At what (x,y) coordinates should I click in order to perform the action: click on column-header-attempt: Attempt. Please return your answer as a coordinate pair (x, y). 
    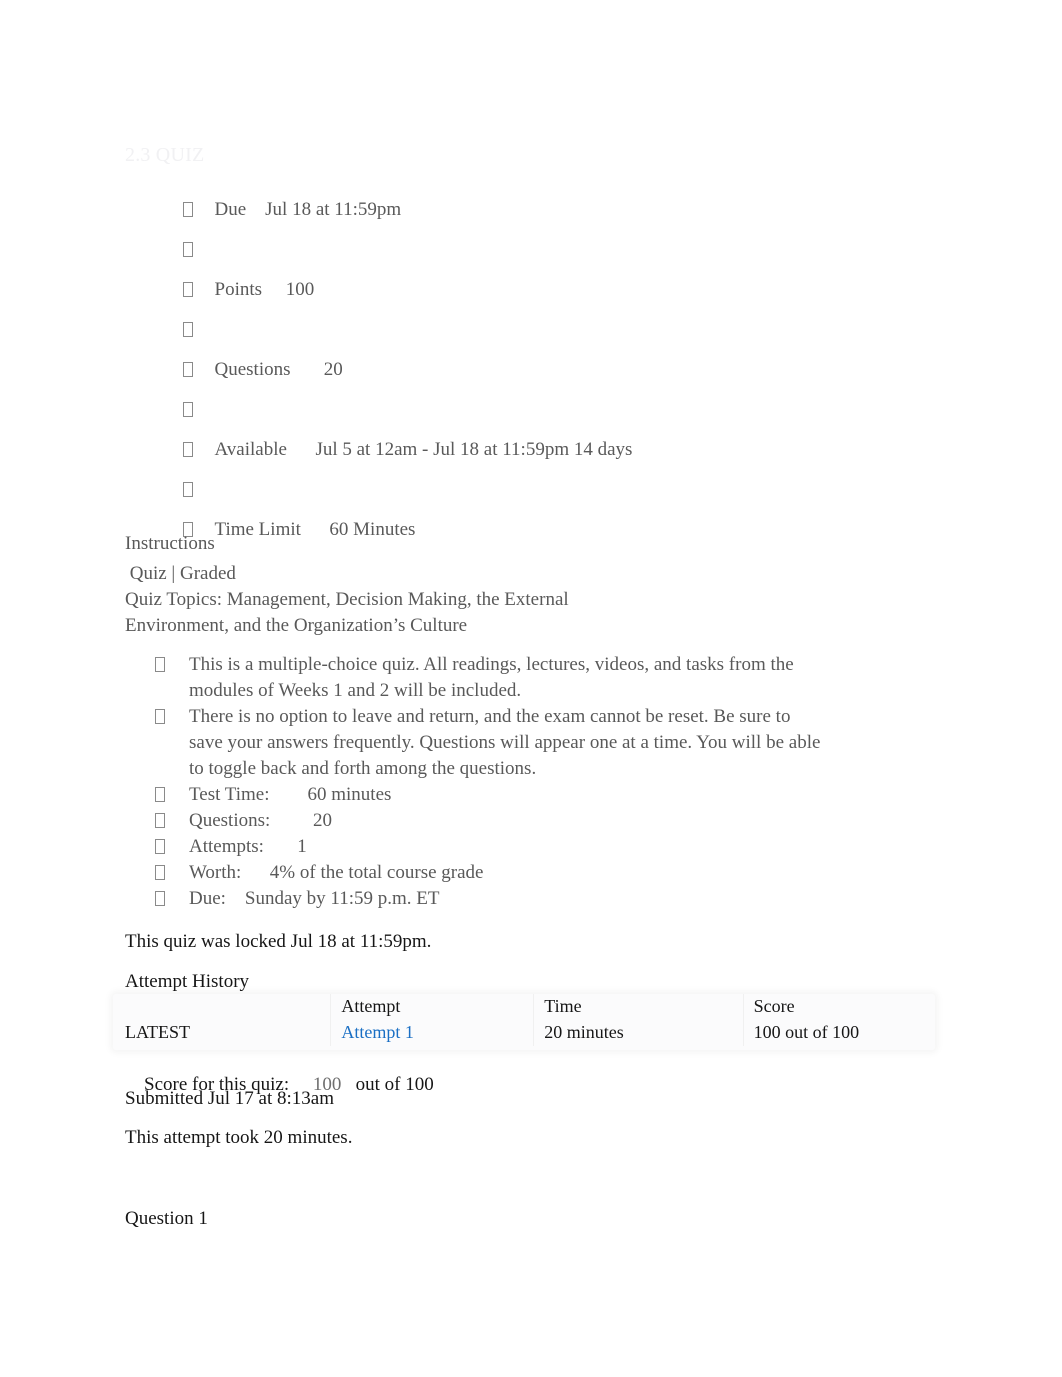
    Looking at the image, I should click on (432, 1007).